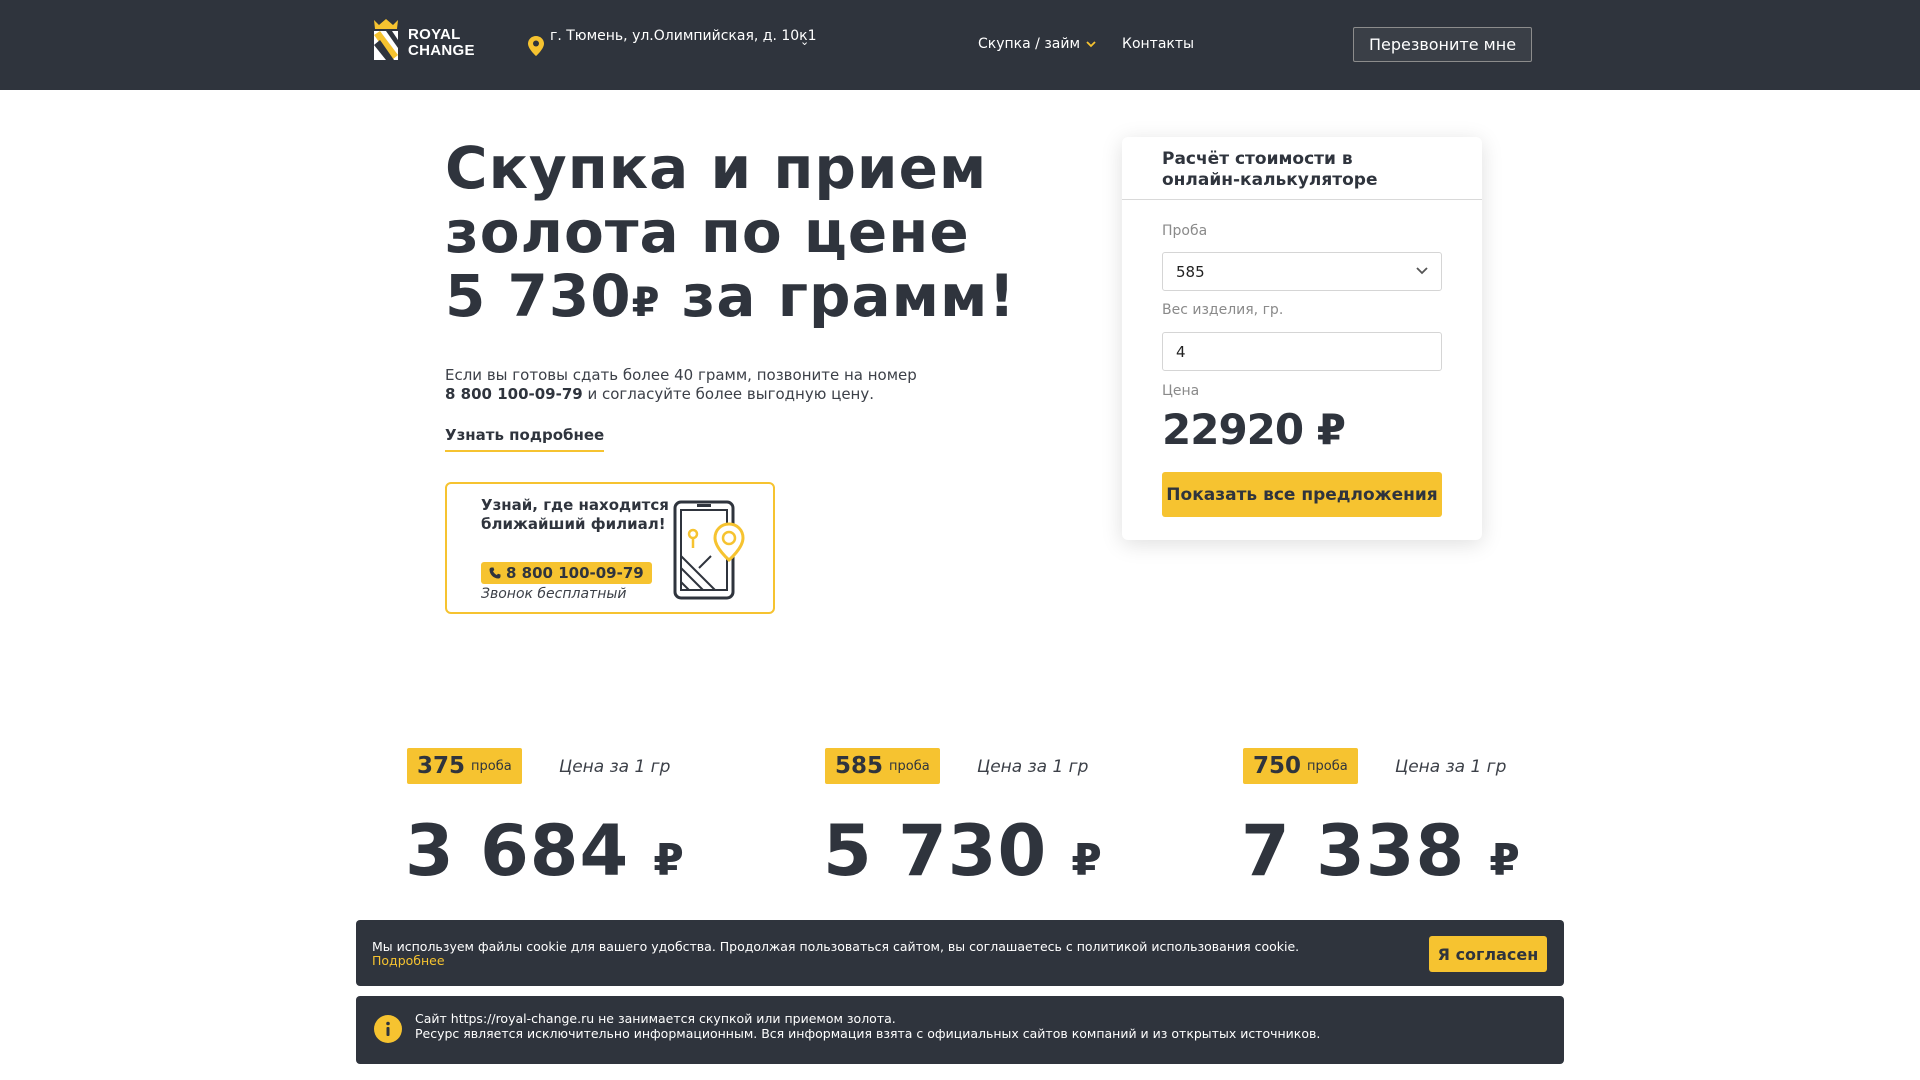 The width and height of the screenshot is (1920, 1080). Describe the element at coordinates (495, 573) in the screenshot. I see `phone-icon` at that location.